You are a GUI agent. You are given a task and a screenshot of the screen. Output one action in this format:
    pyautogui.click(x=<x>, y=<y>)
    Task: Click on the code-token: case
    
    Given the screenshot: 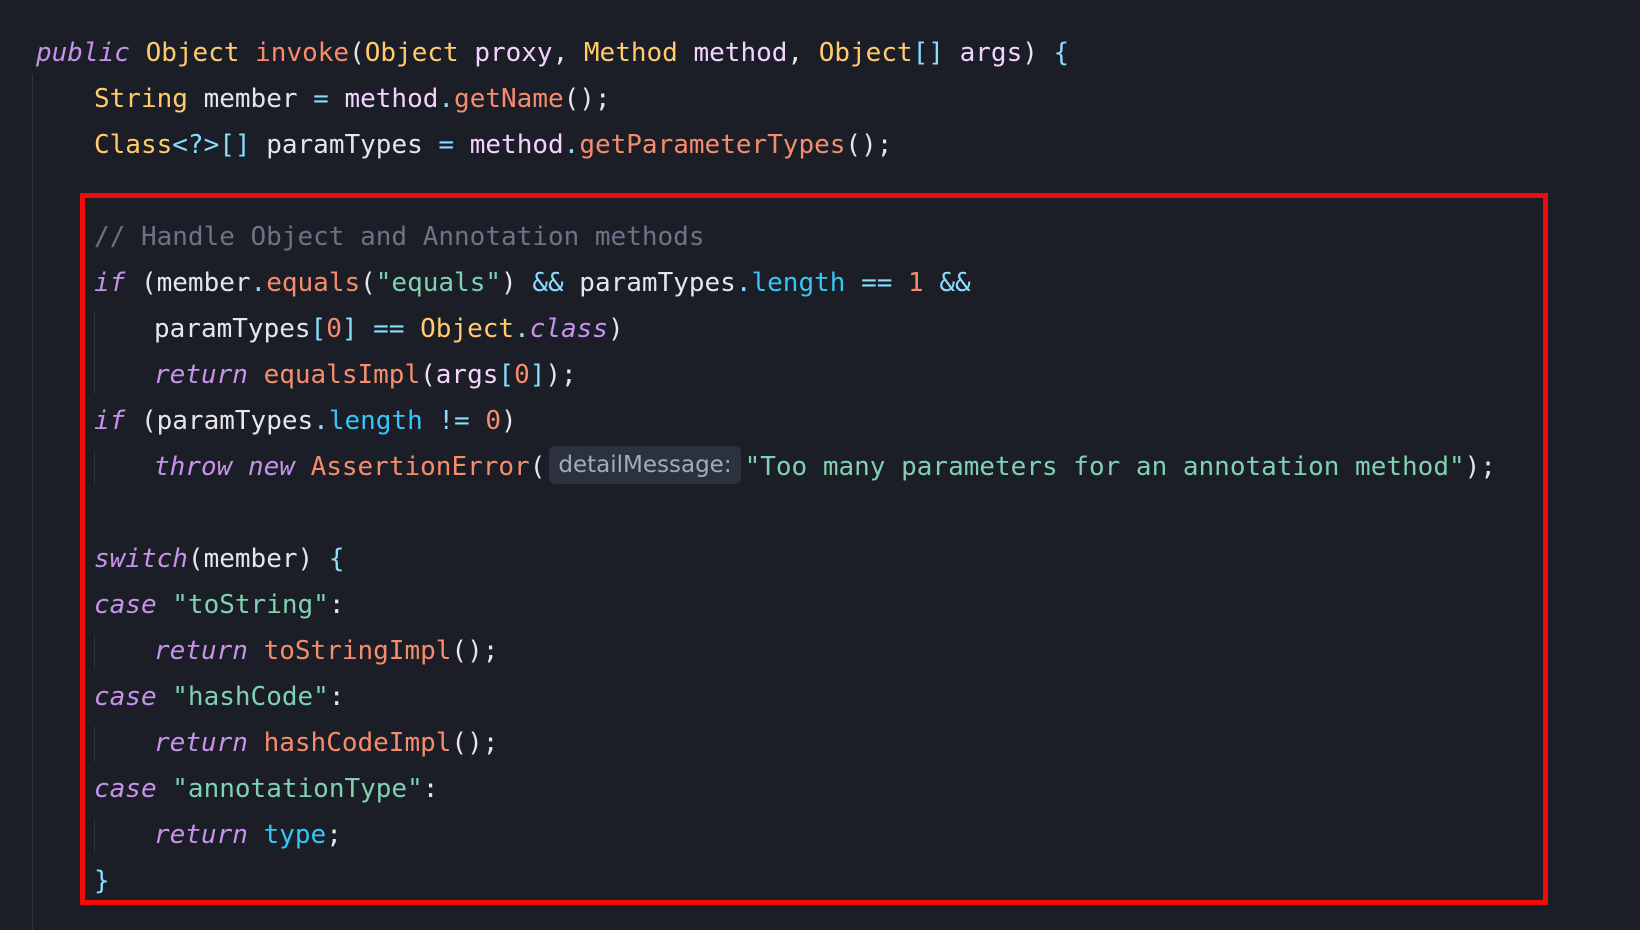 What is the action you would take?
    pyautogui.click(x=125, y=605)
    